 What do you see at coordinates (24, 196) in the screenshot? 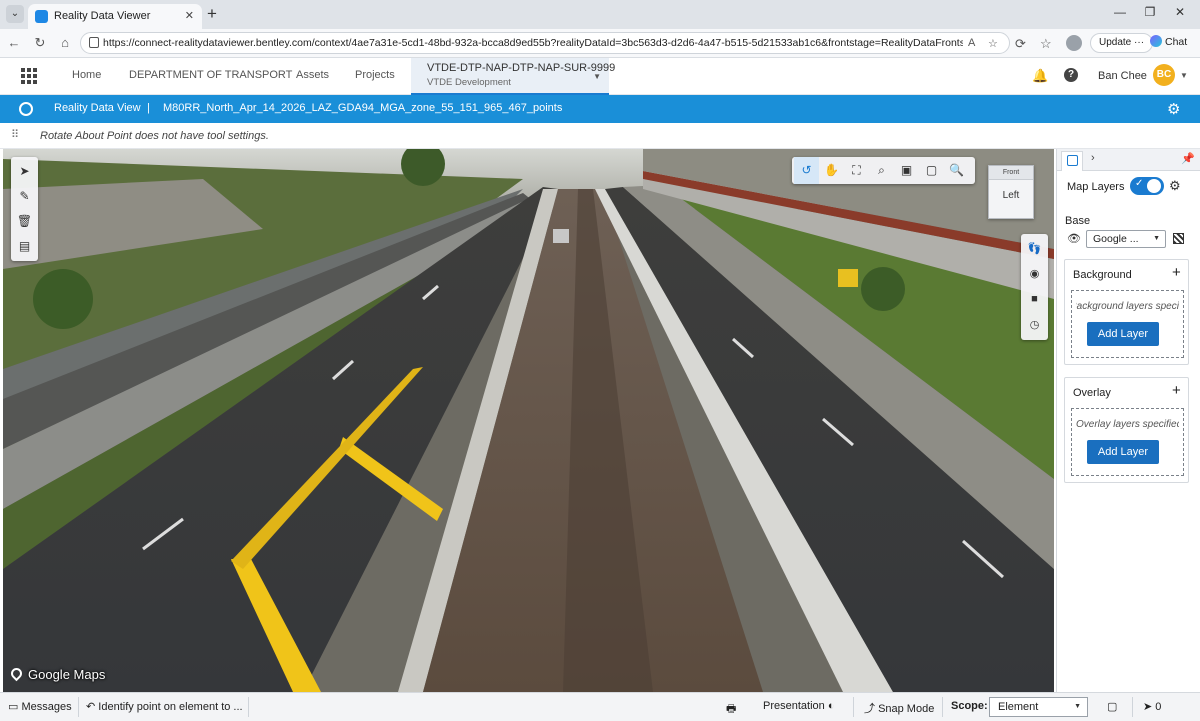
I see `pencil-icon: ✎` at bounding box center [24, 196].